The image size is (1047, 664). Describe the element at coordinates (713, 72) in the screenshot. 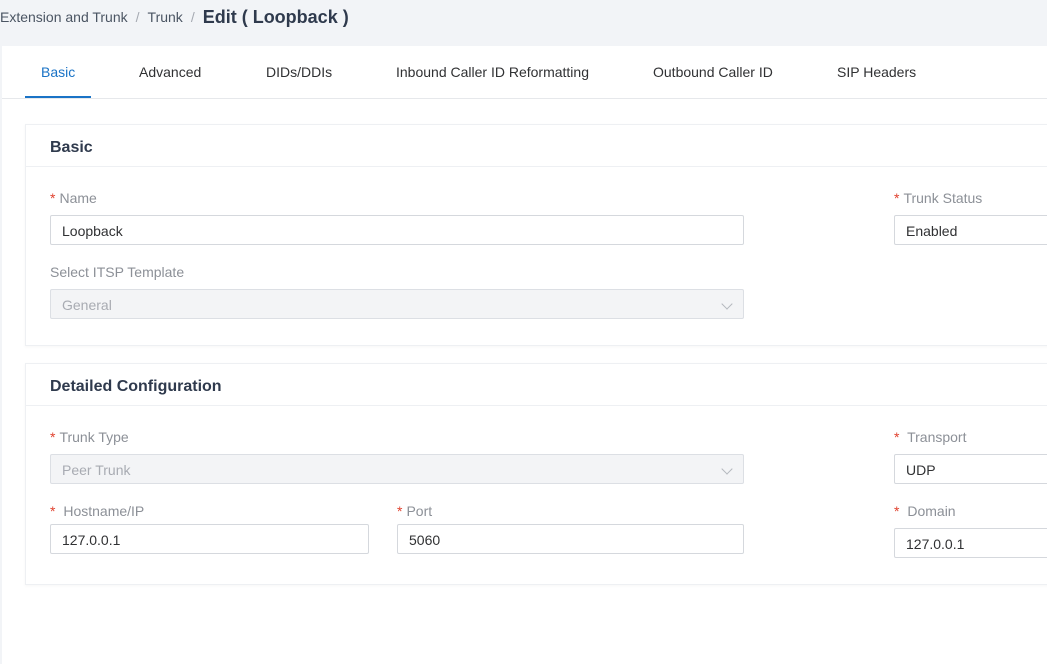

I see `tab-outbound-caller-id: Outbound Caller ID` at that location.